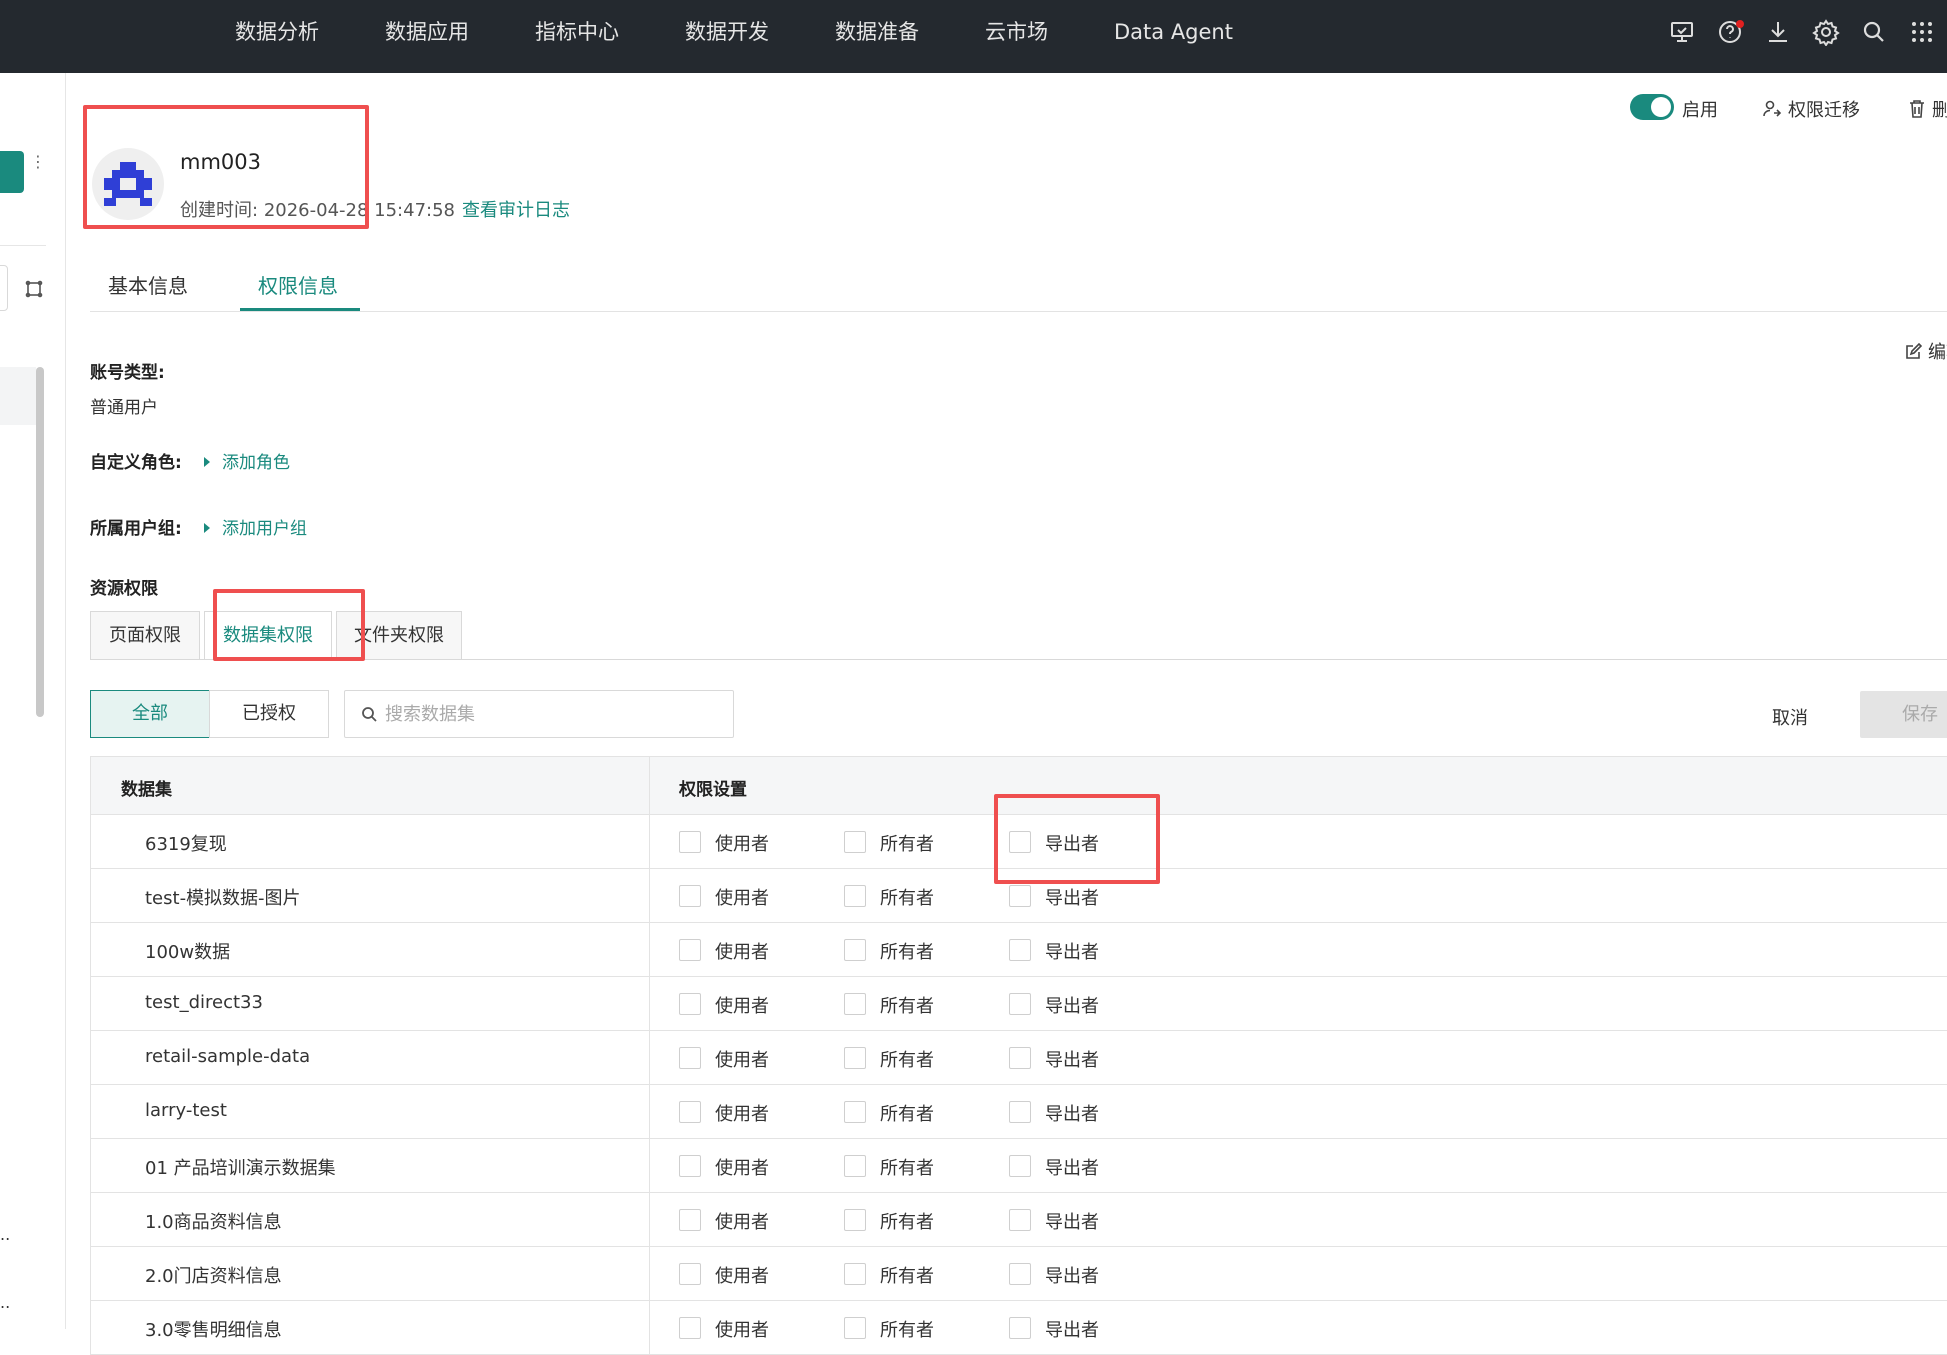 The width and height of the screenshot is (1947, 1355). I want to click on nav-cloud-market: 云市场, so click(1016, 36).